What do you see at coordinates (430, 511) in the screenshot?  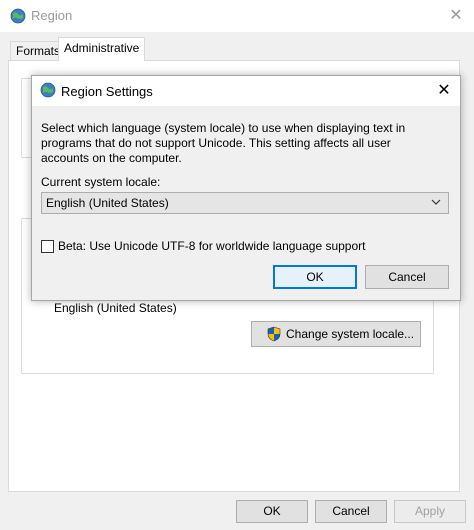 I see `region-apply-button: Apply` at bounding box center [430, 511].